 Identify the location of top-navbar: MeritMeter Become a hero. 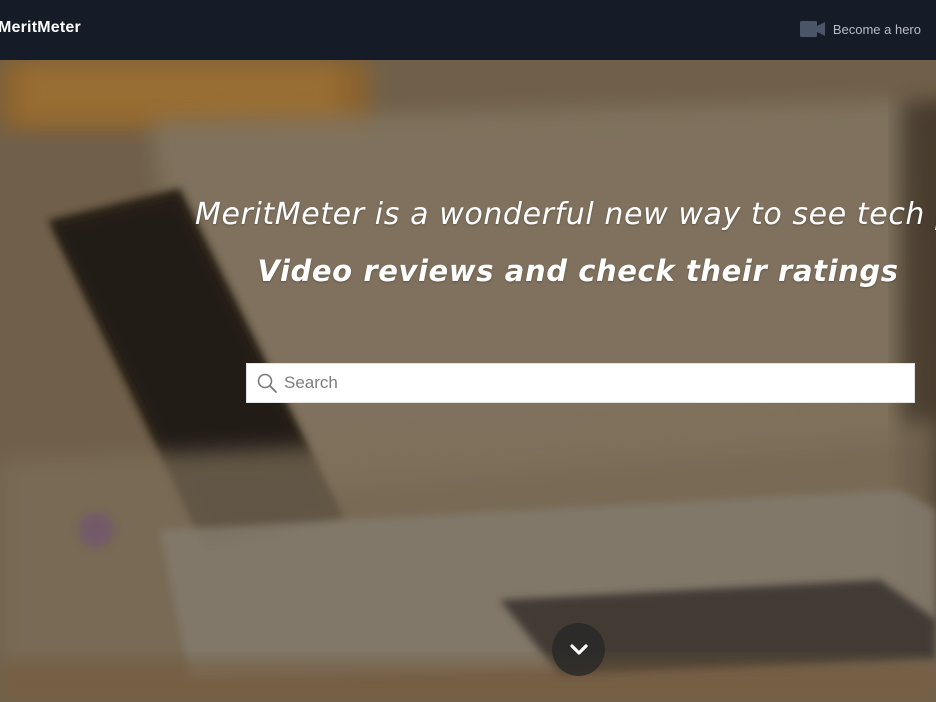
(468, 30).